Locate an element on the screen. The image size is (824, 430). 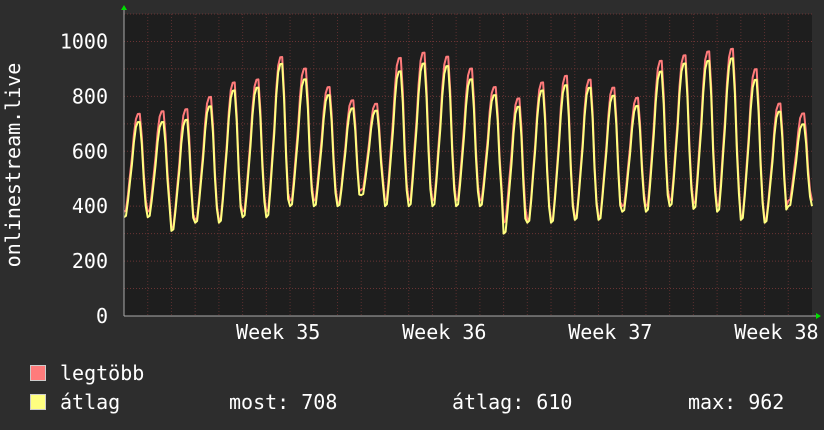
x-tick-label: Week 36 is located at coordinates (444, 332).